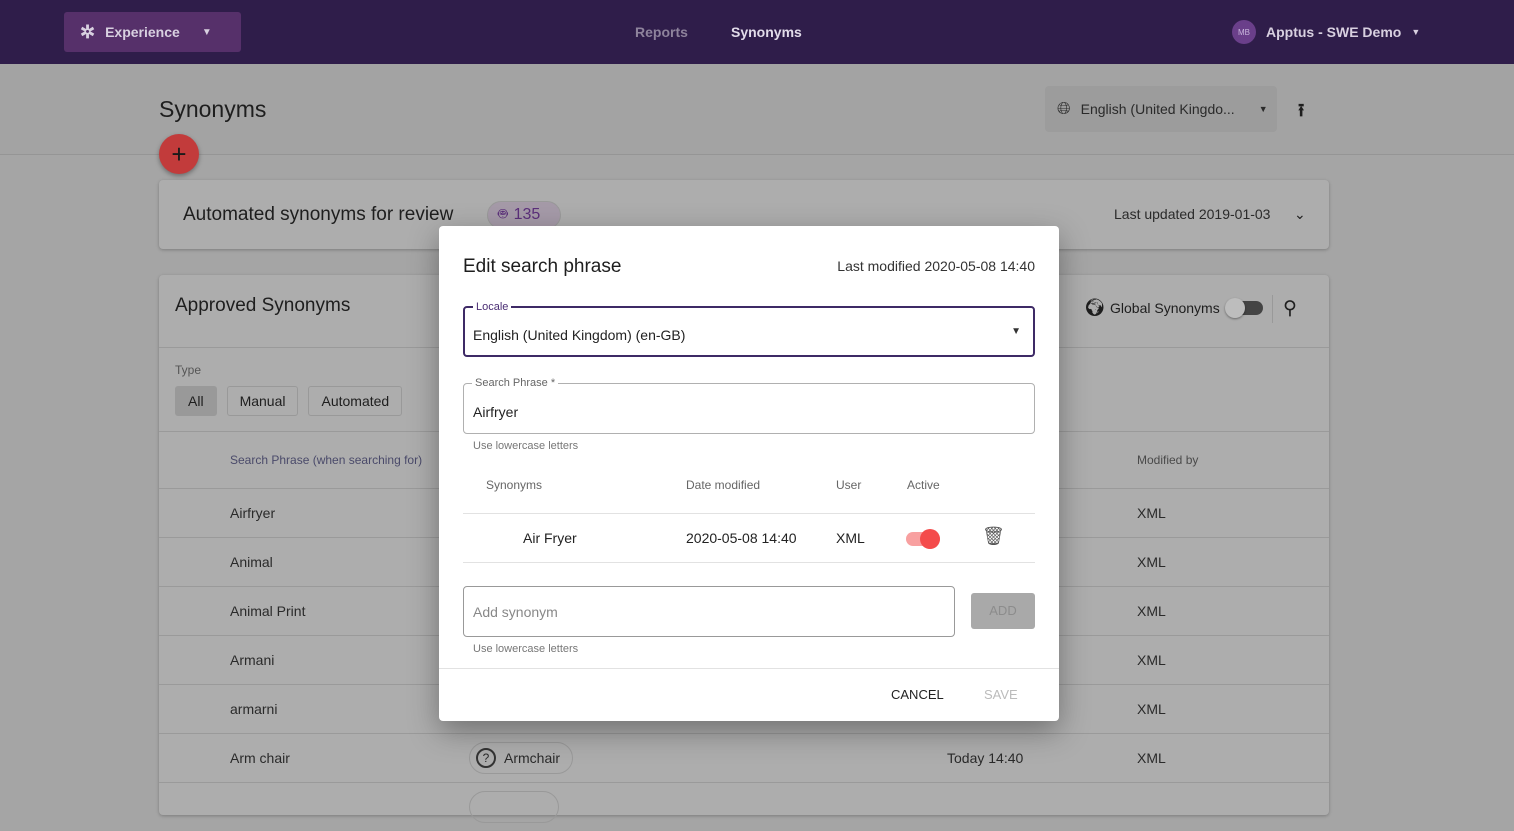 The height and width of the screenshot is (831, 1514). I want to click on nav-reports: Reports, so click(661, 32).